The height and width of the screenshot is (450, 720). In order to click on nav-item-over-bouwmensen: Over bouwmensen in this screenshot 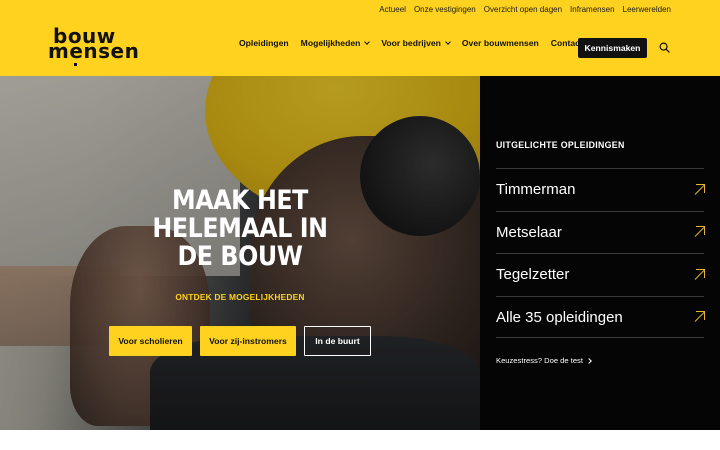, I will do `click(500, 43)`.